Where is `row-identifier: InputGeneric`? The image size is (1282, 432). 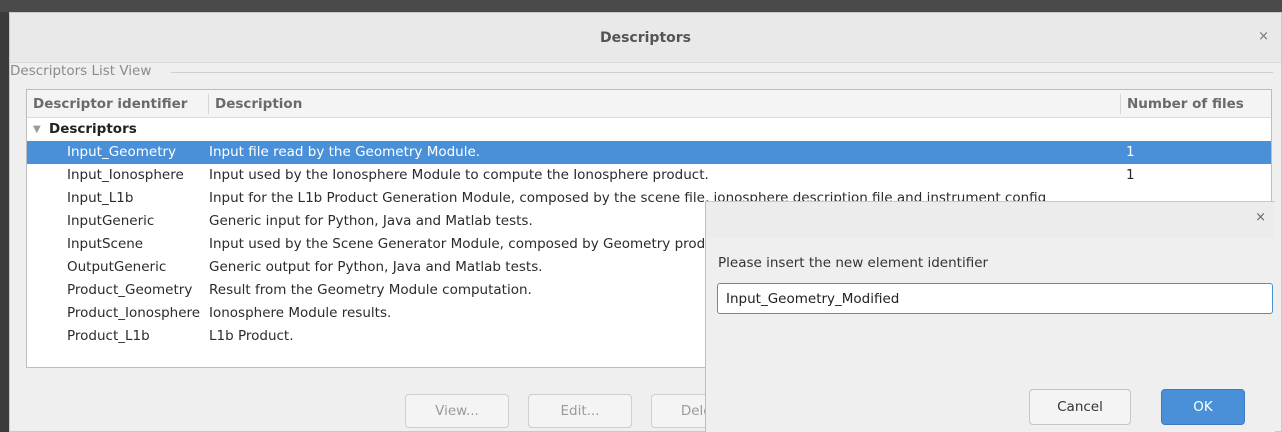 row-identifier: InputGeneric is located at coordinates (111, 221).